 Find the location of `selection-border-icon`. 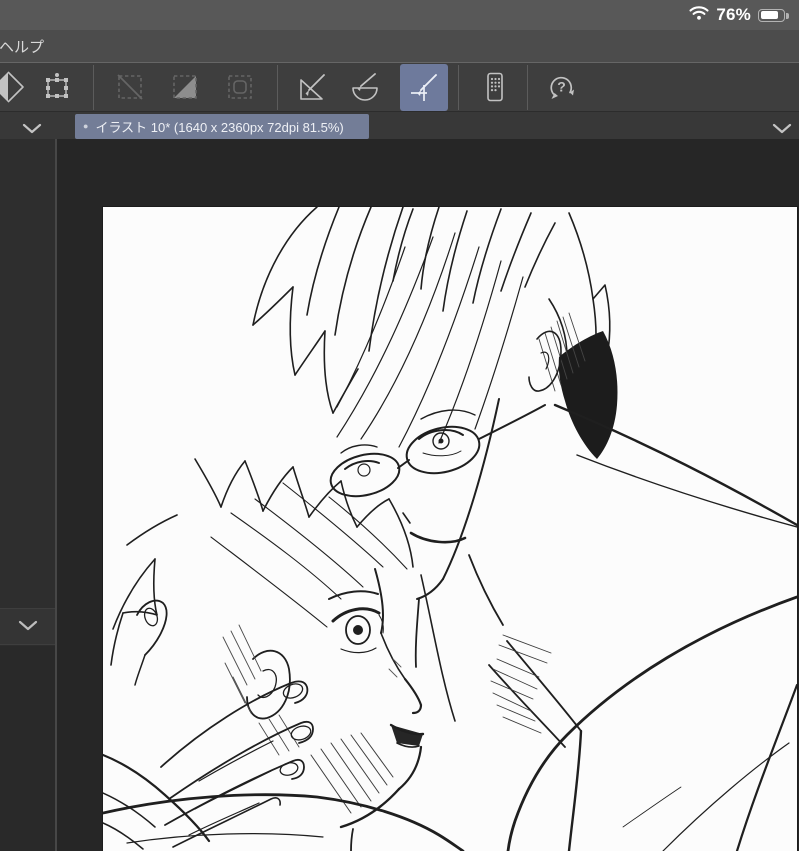

selection-border-icon is located at coordinates (240, 87).